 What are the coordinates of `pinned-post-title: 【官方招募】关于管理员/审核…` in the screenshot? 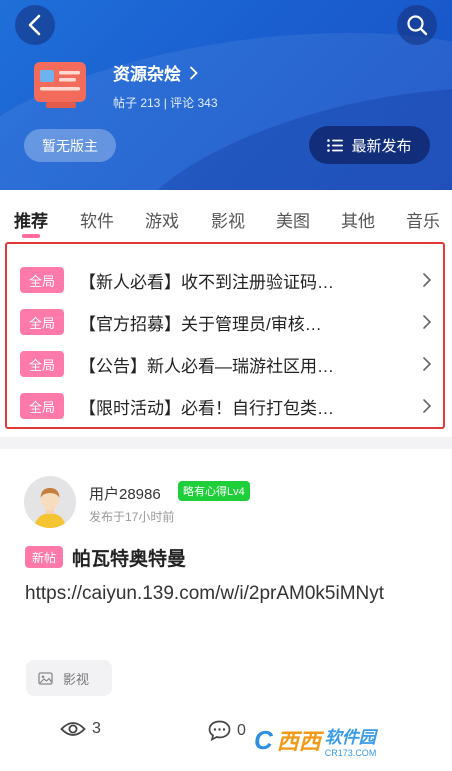 It's located at (200, 324).